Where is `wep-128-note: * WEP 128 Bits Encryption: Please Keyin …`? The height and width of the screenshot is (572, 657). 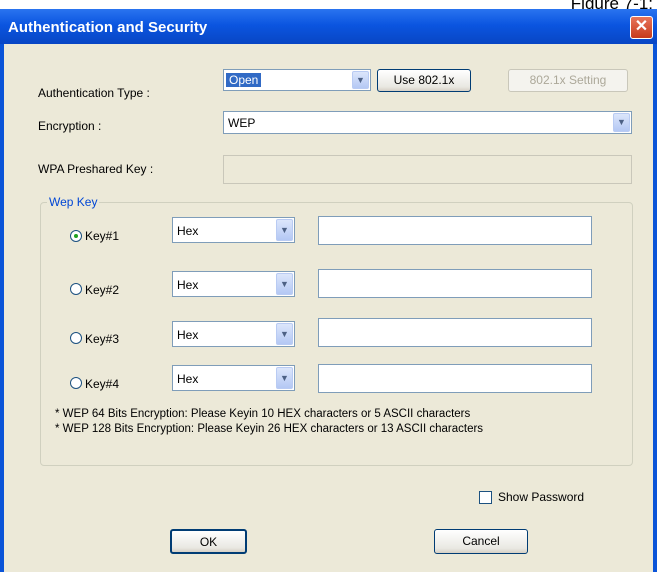 wep-128-note: * WEP 128 Bits Encryption: Please Keyin … is located at coordinates (269, 429).